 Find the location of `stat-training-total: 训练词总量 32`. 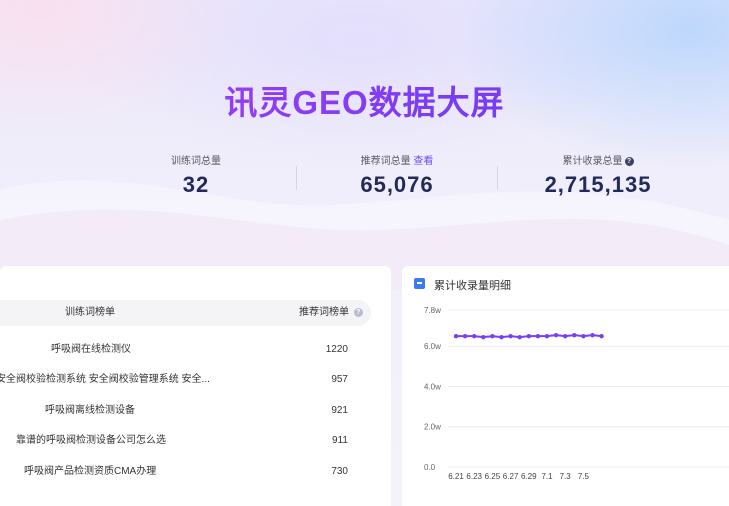

stat-training-total: 训练词总量 32 is located at coordinates (196, 177).